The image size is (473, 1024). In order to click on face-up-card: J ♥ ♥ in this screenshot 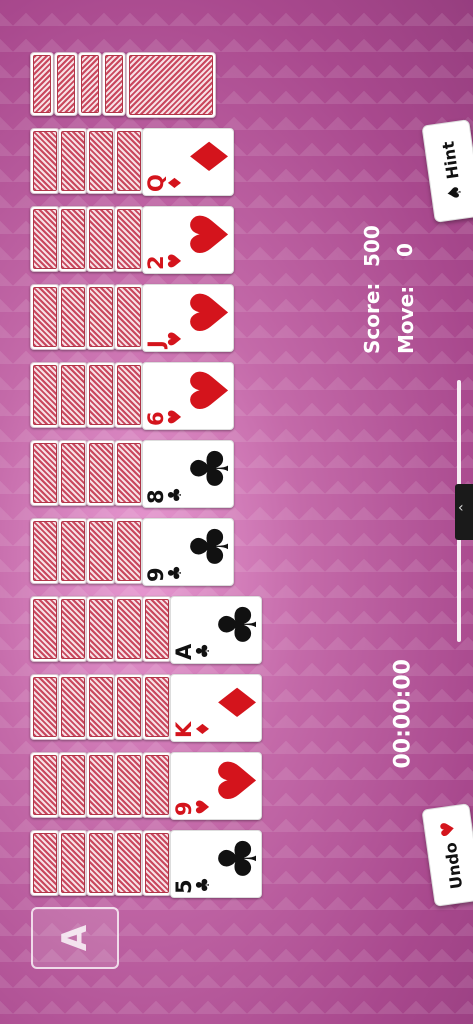, I will do `click(191, 318)`.